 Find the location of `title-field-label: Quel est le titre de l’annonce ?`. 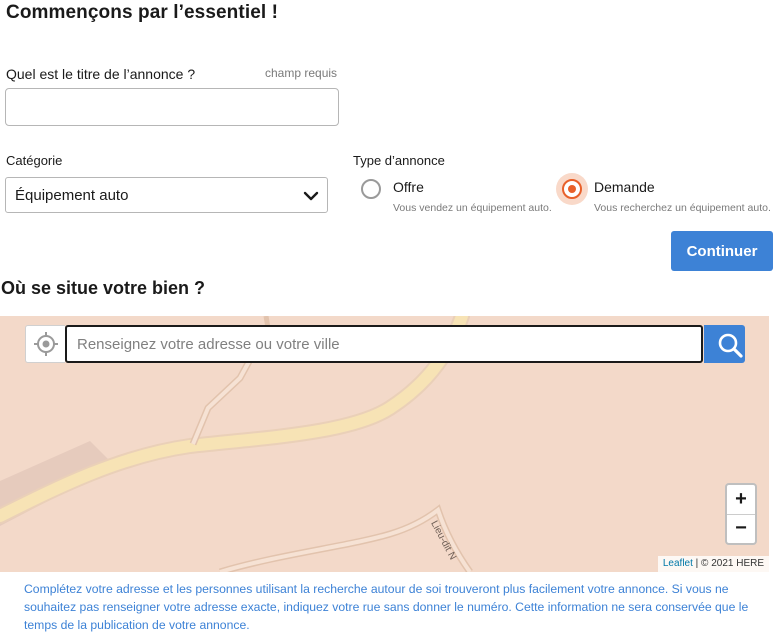

title-field-label: Quel est le titre de l’annonce ? is located at coordinates (101, 74).